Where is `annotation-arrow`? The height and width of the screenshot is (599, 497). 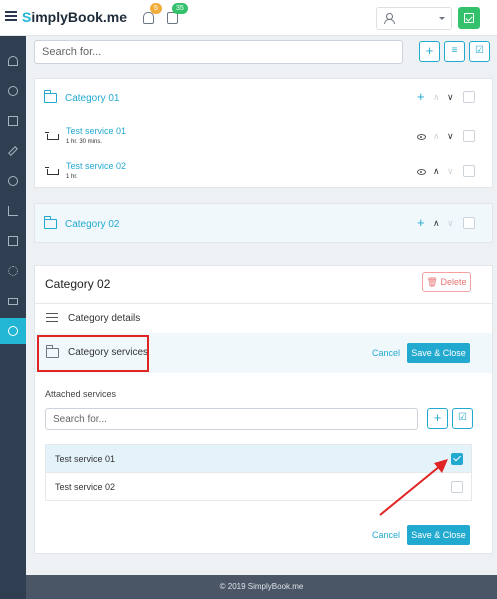 annotation-arrow is located at coordinates (413, 487).